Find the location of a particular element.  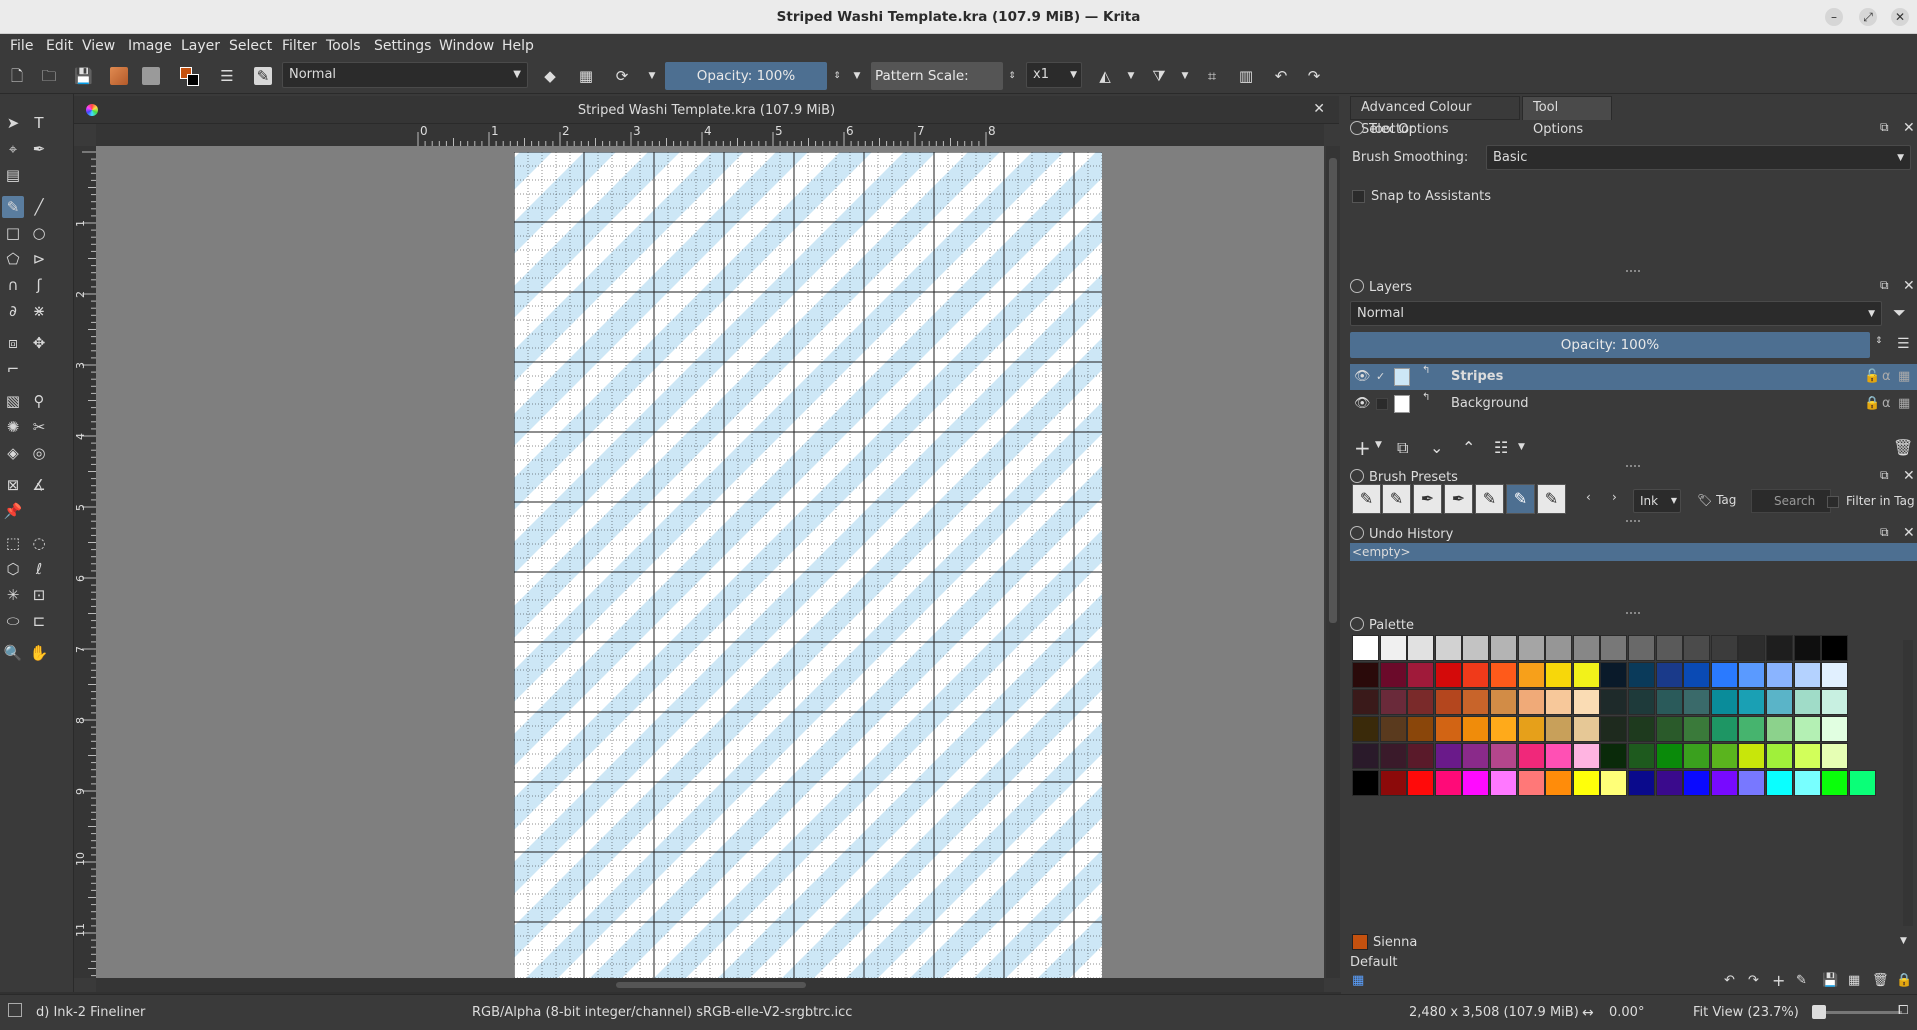

layer-menu-icon: ☰ is located at coordinates (1903, 344).